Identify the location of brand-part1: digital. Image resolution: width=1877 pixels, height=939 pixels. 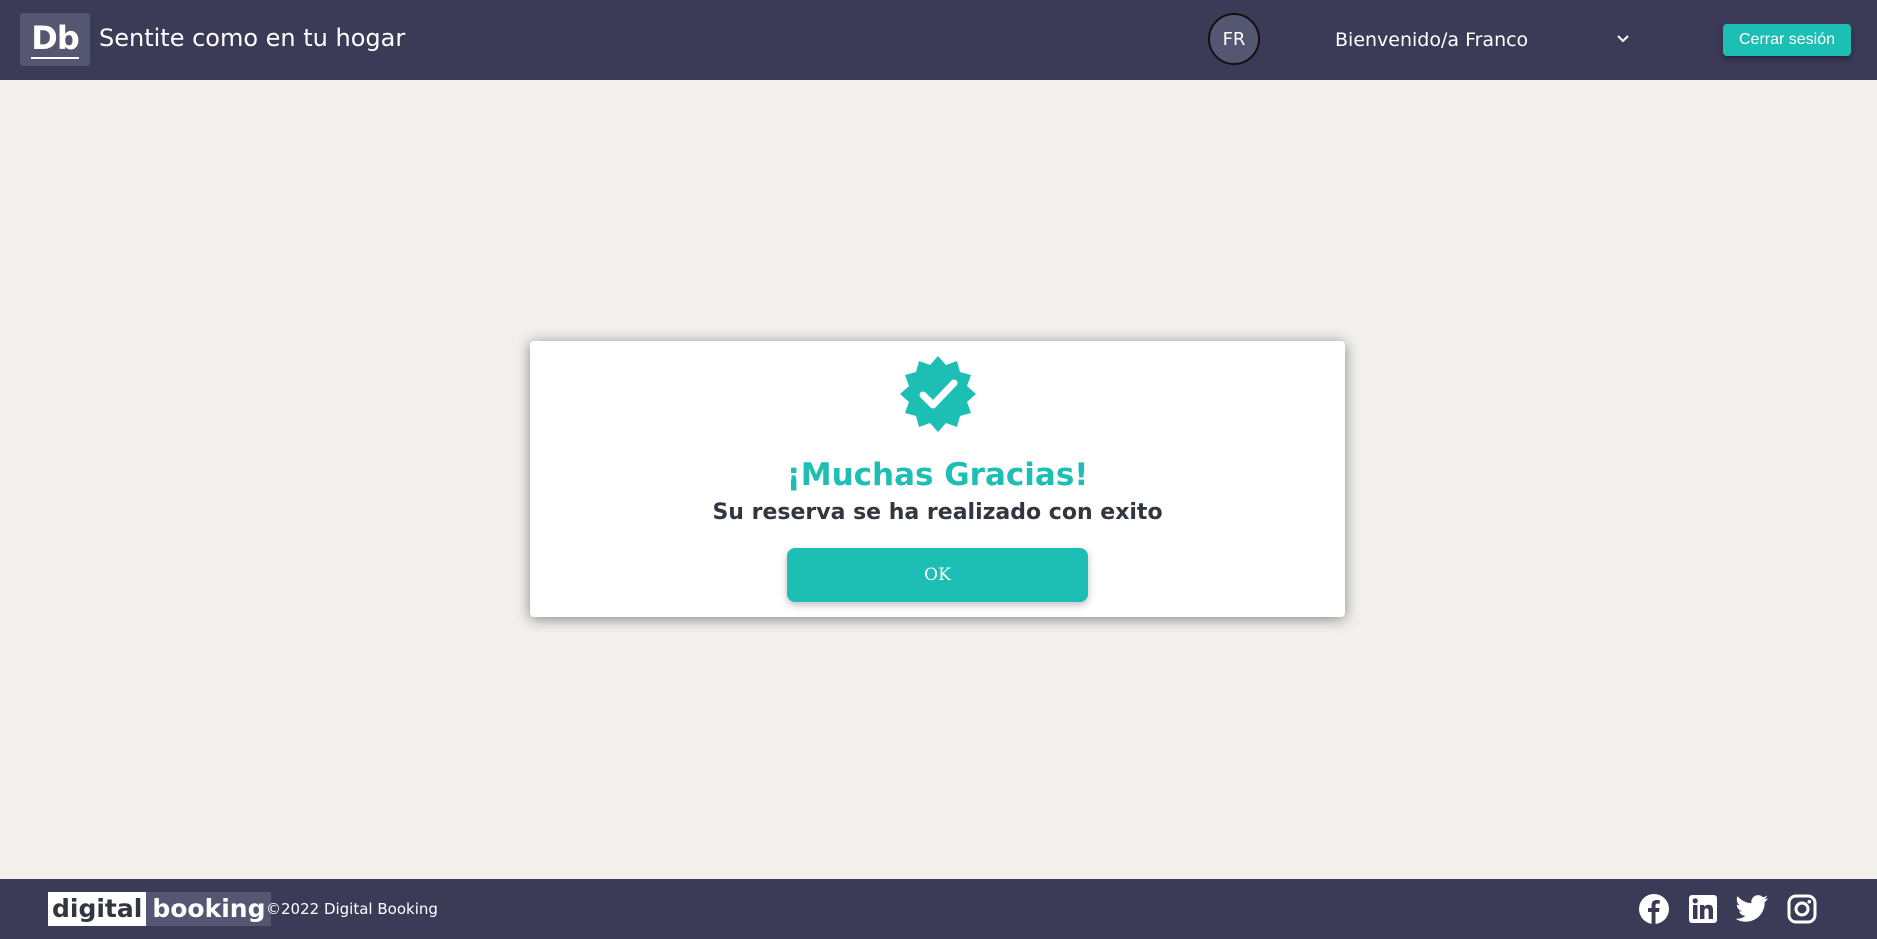
(97, 909).